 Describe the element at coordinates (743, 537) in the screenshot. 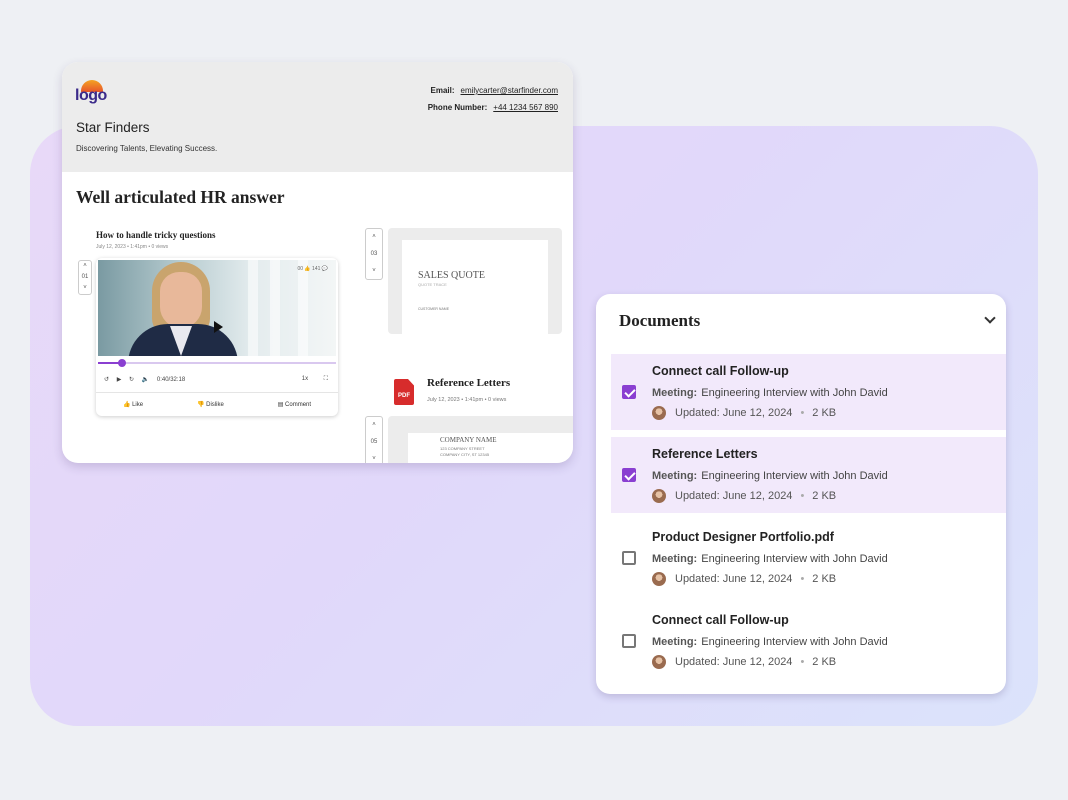

I see `document-name: Product Designer Portfolio.pdf` at that location.